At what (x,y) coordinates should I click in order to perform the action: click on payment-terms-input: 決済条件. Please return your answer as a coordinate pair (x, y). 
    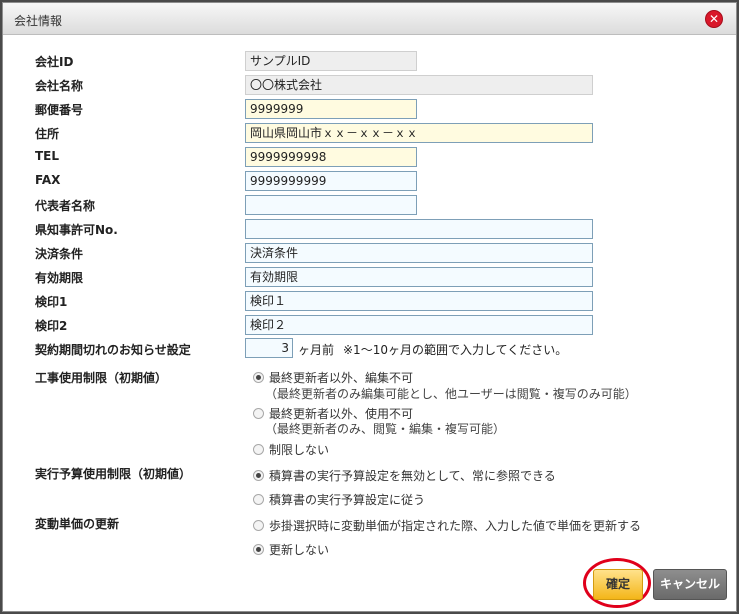
    Looking at the image, I should click on (419, 253).